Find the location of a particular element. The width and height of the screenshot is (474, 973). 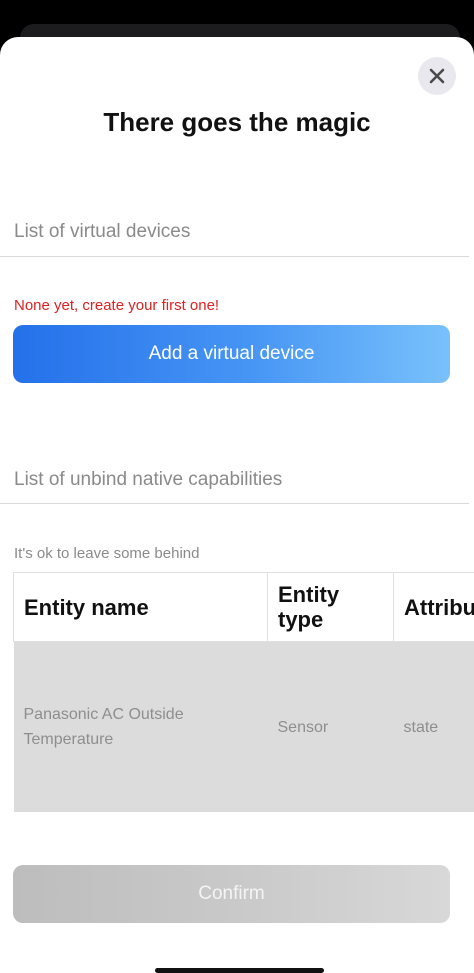

empty-devices-message: None yet, create your first one! is located at coordinates (117, 305).